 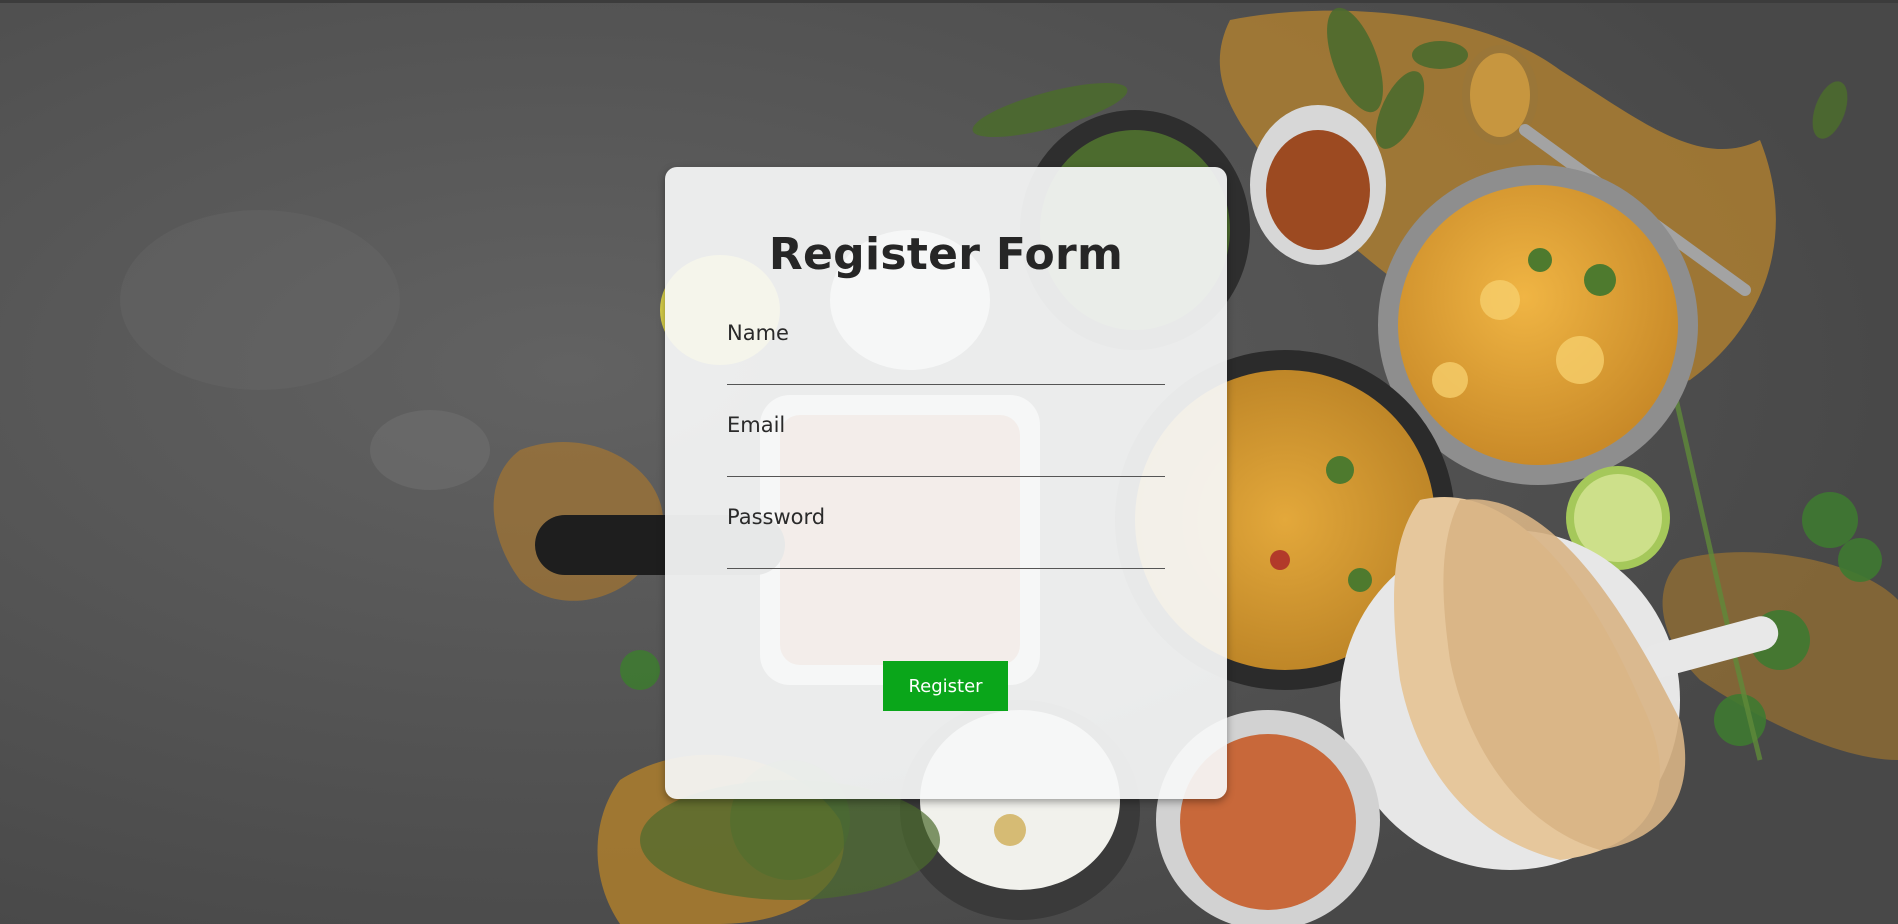 What do you see at coordinates (946, 536) in the screenshot?
I see `password-field: Password` at bounding box center [946, 536].